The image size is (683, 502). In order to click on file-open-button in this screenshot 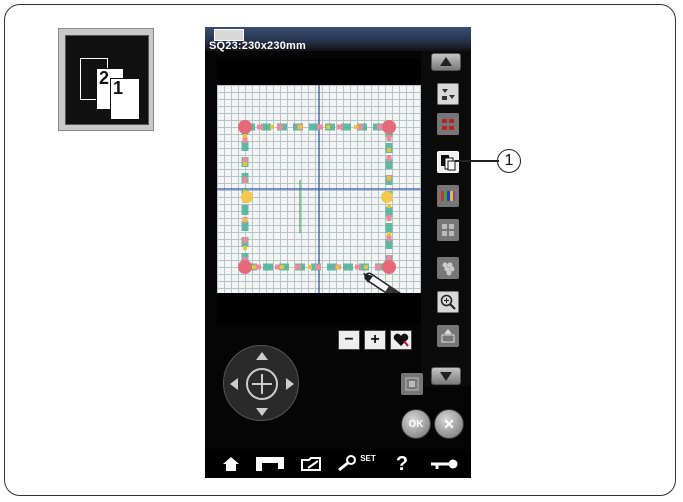, I will do `click(312, 464)`.